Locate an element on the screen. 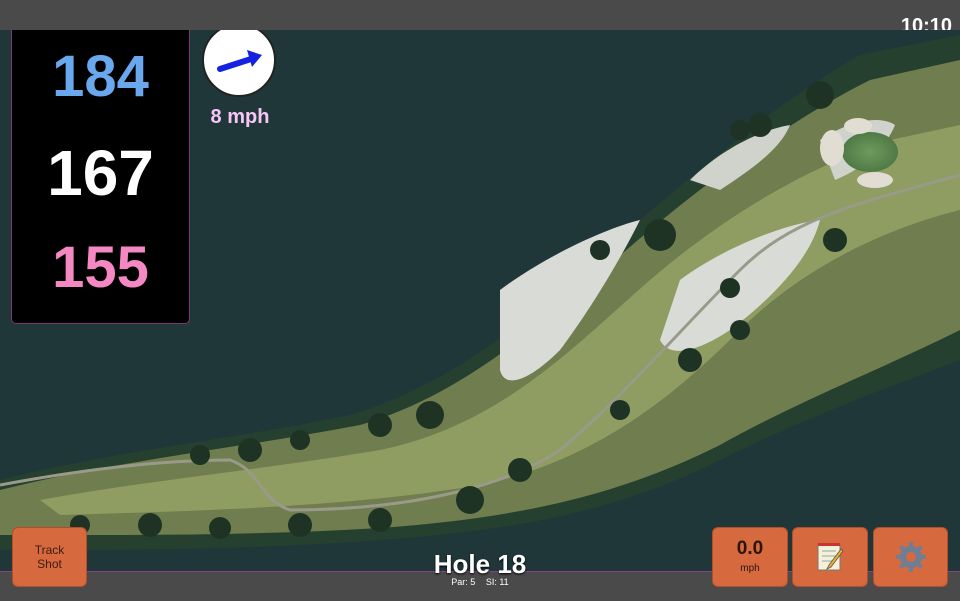 The width and height of the screenshot is (960, 601). hole-si: SI: 11 is located at coordinates (497, 582).